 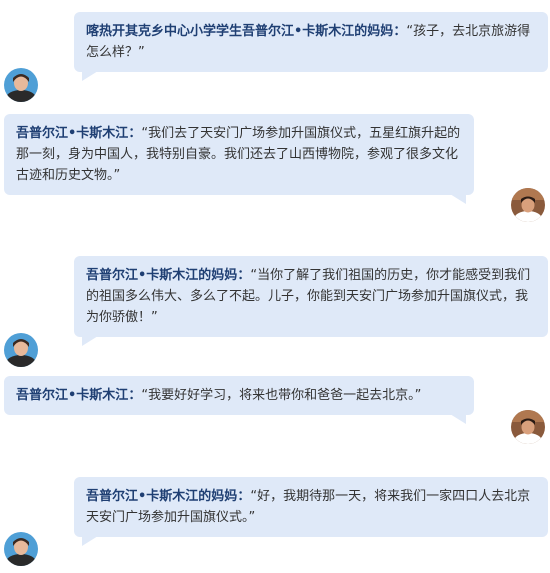 I want to click on chat-bubble-son: 吾普尔江•卡斯木江：“我要好好学习，将来也带你和爸爸一起去北京。”, so click(x=239, y=400).